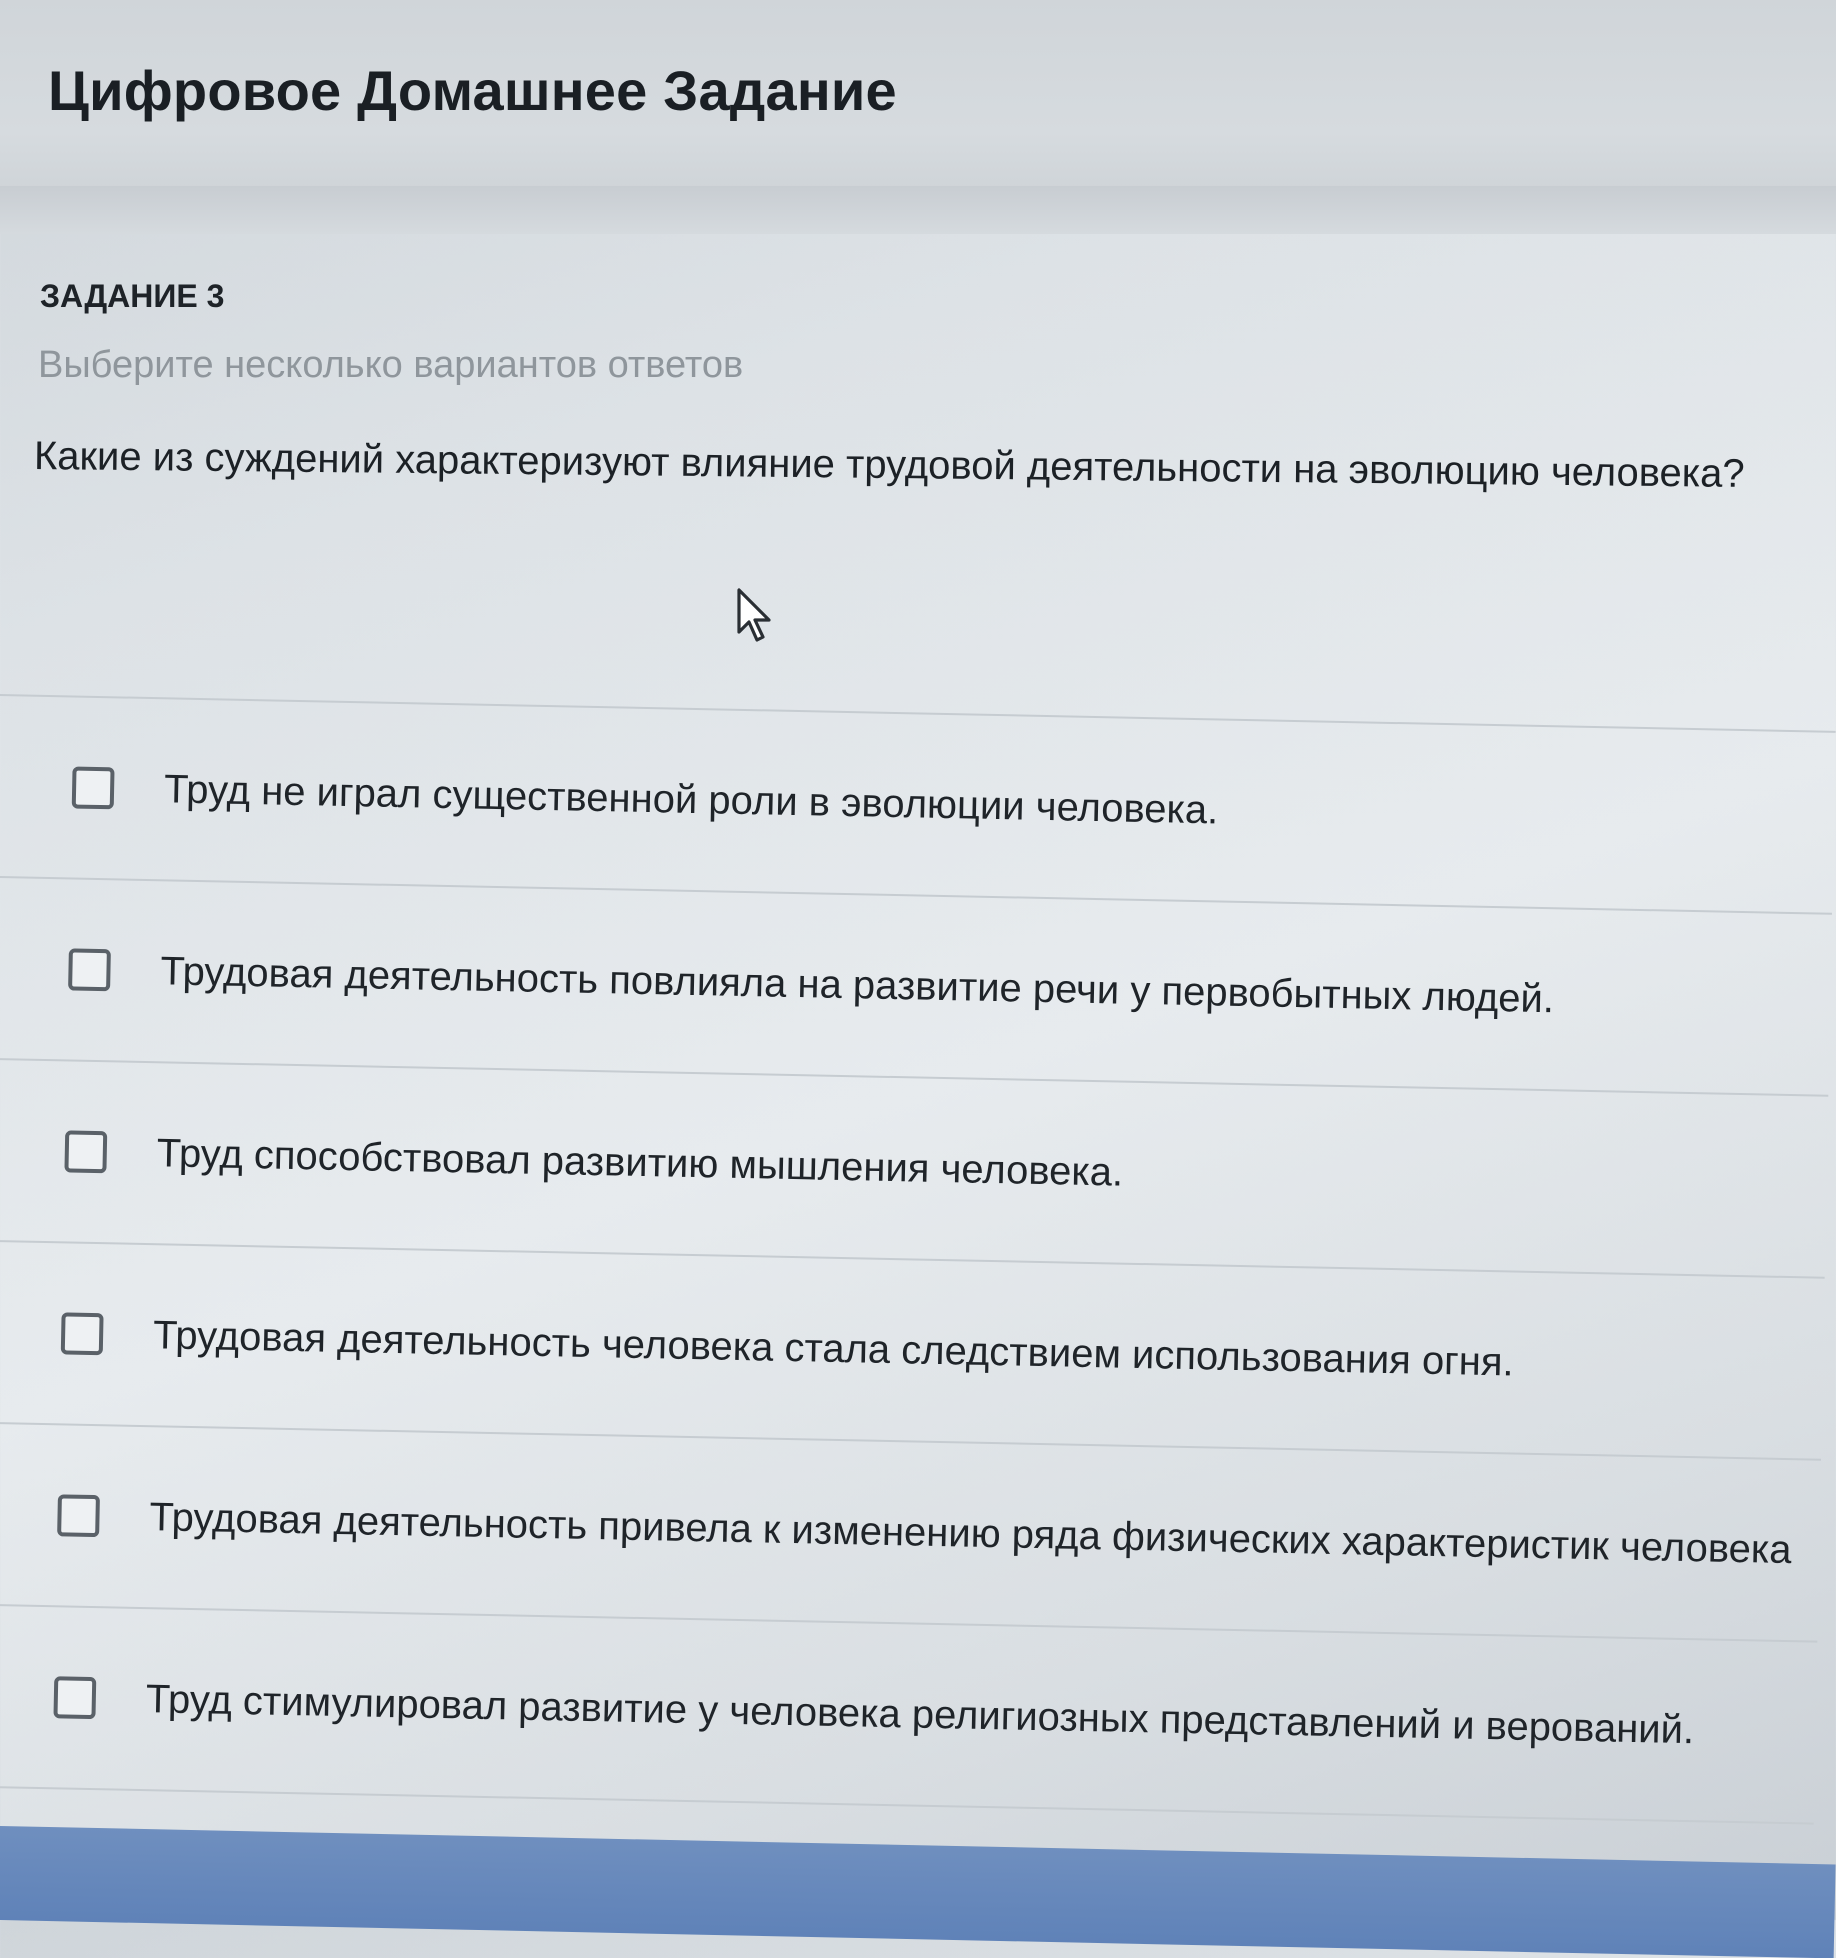 Image resolution: width=1836 pixels, height=1958 pixels. I want to click on answer-option-2-checkbox, so click(89, 970).